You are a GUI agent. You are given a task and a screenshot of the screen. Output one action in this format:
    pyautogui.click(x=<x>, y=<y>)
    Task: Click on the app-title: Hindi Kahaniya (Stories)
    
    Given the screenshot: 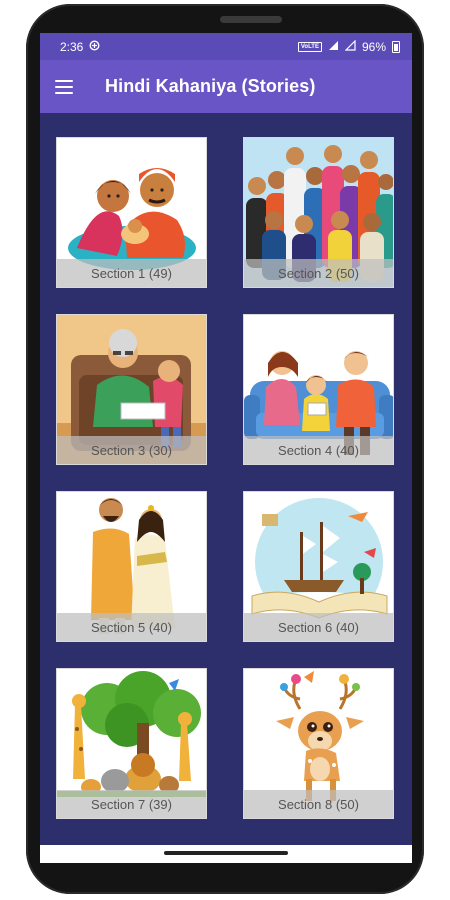 What is the action you would take?
    pyautogui.click(x=210, y=86)
    